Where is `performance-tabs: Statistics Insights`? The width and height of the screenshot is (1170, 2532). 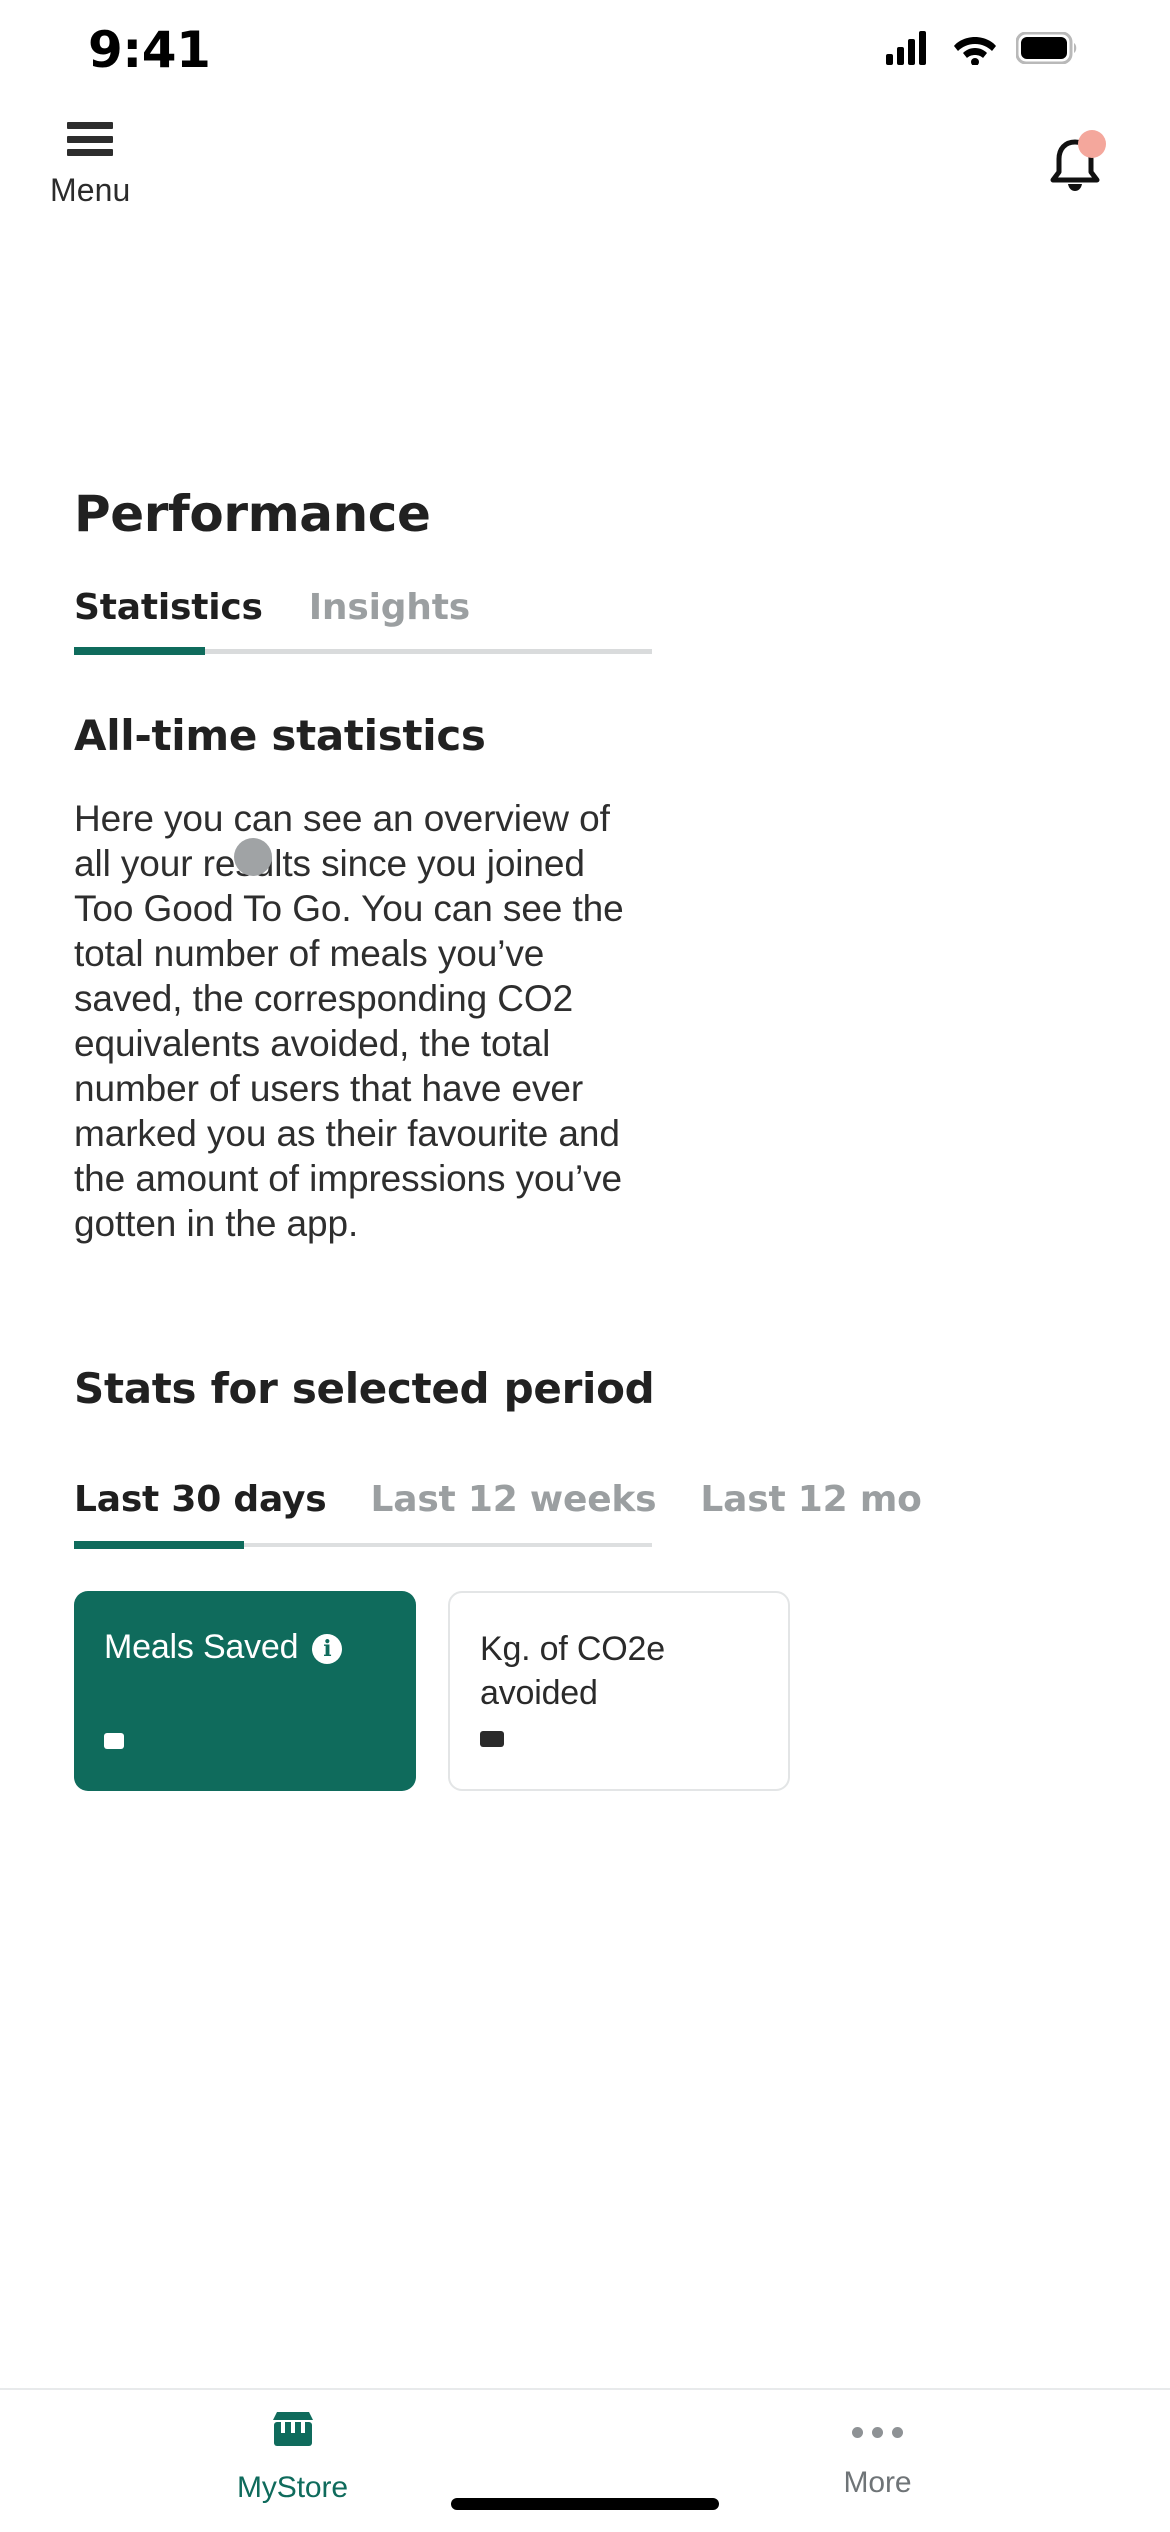
performance-tabs: Statistics Insights is located at coordinates (585, 621).